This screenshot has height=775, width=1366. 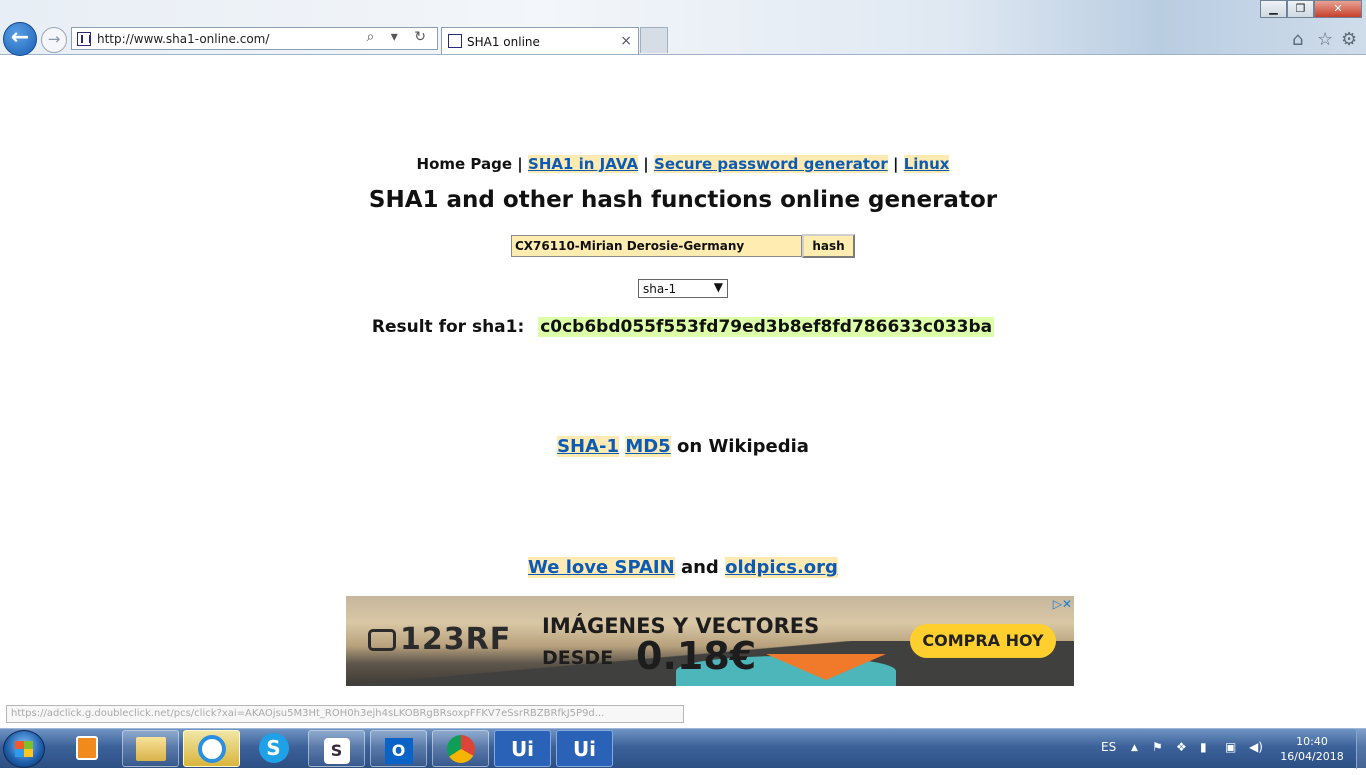 I want to click on nav-home-label: Home Page, so click(x=464, y=164).